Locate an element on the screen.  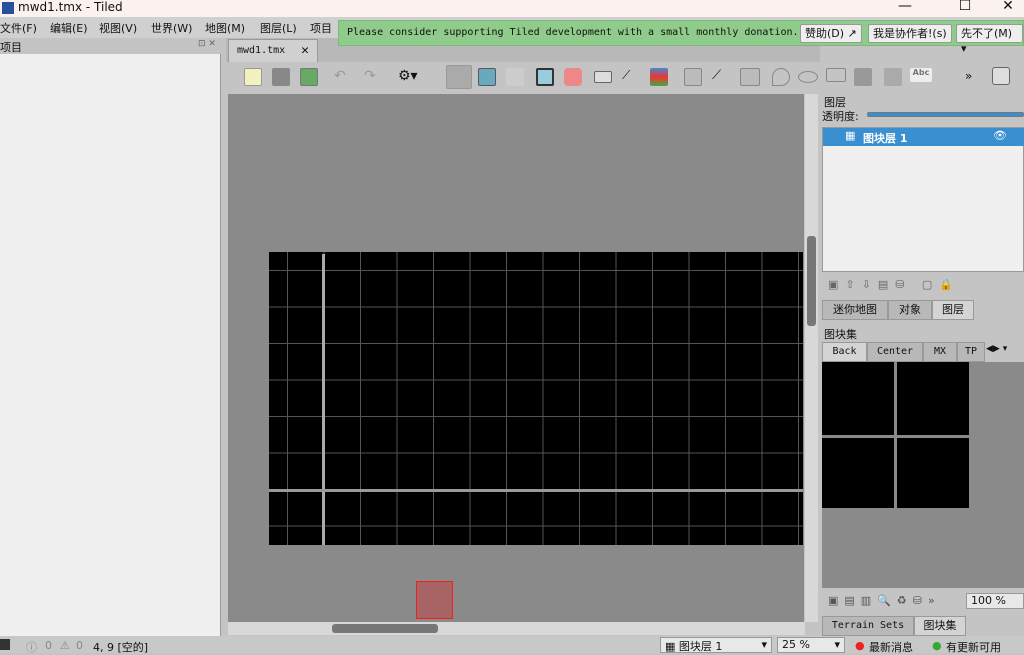
insert-point-icon is located at coordinates (781, 77).